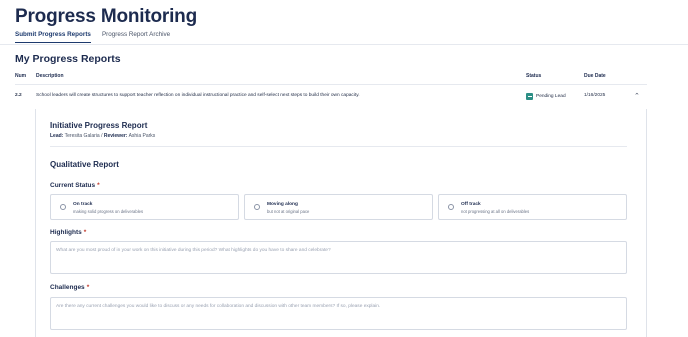 The width and height of the screenshot is (688, 337). What do you see at coordinates (637, 96) in the screenshot?
I see `chevron-up-icon: ⌃` at bounding box center [637, 96].